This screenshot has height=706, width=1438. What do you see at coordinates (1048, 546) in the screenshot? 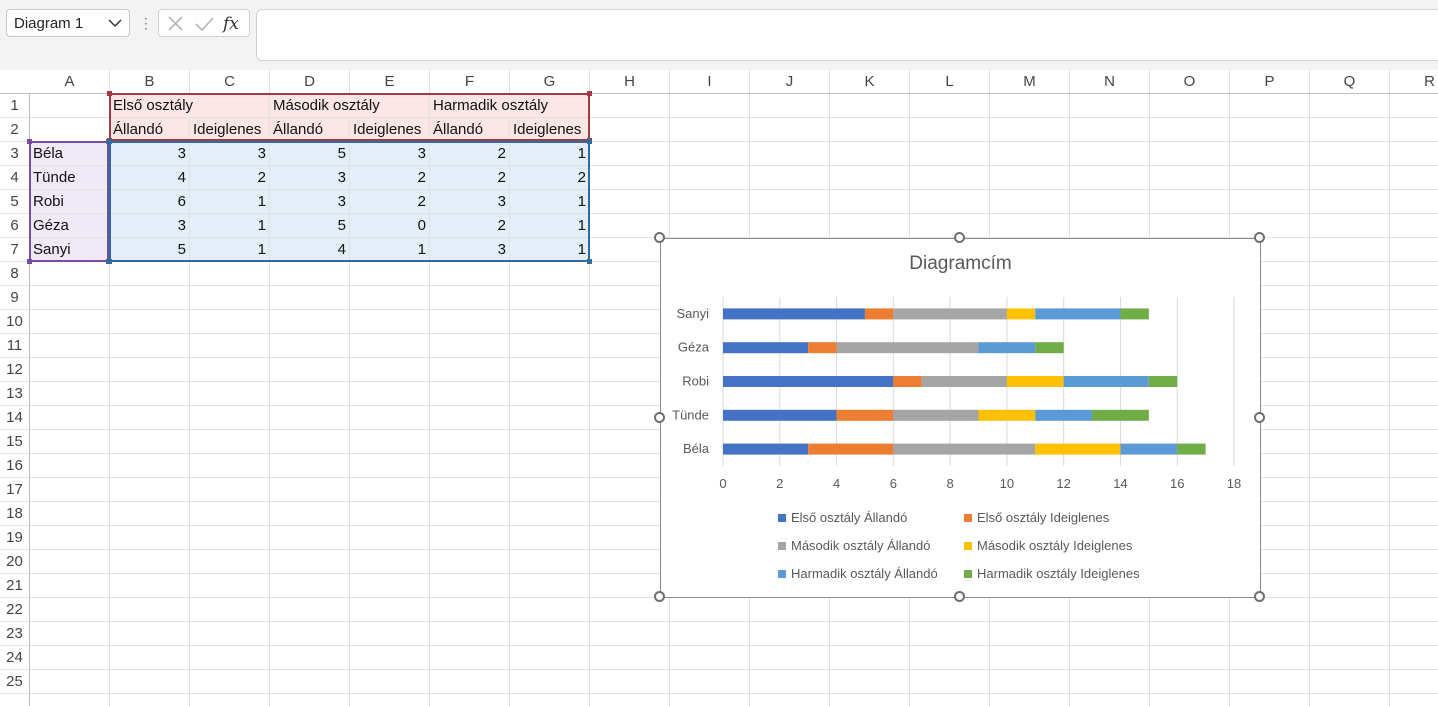
I see `legend-item: Második osztály Ideiglenes` at bounding box center [1048, 546].